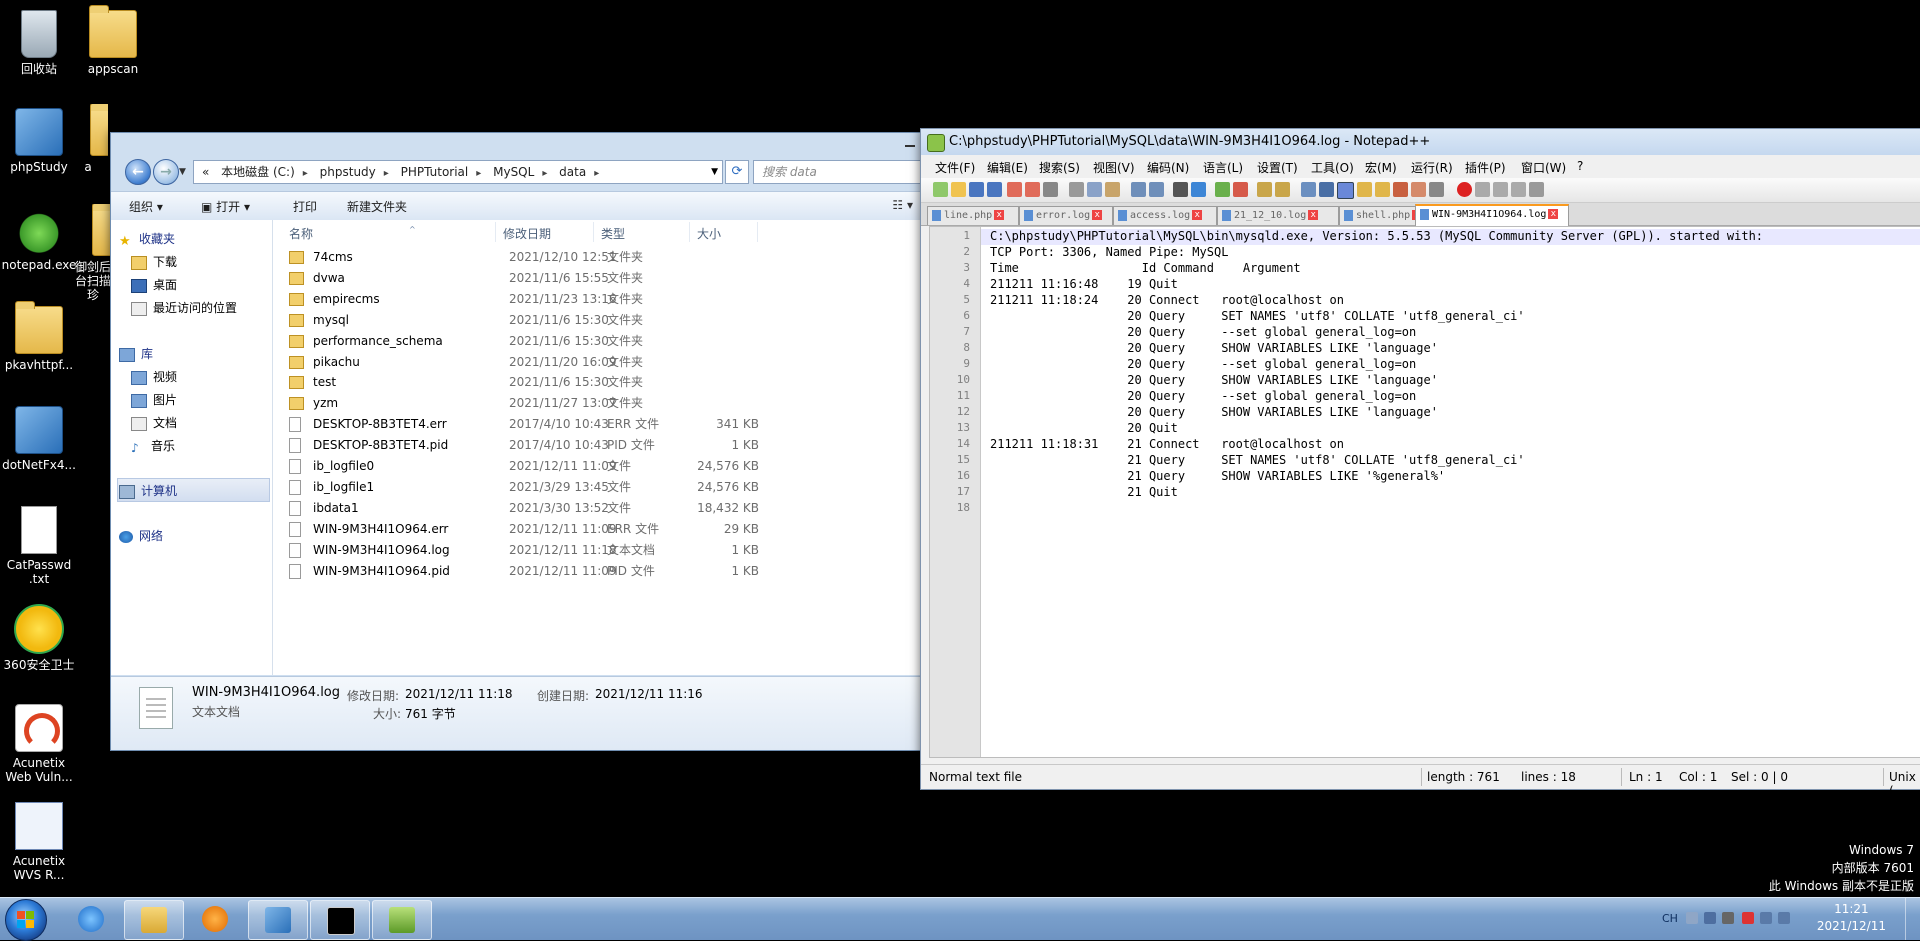 This screenshot has height=941, width=1920. Describe the element at coordinates (1066, 215) in the screenshot. I see `tab-error-log: error.log x` at that location.